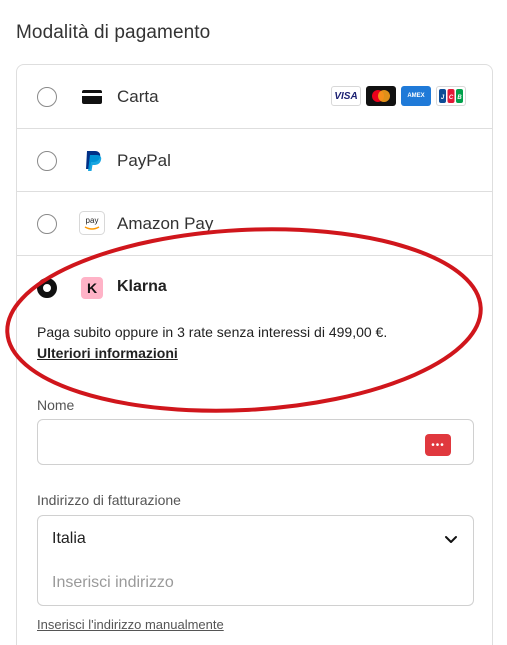 The image size is (507, 645). I want to click on paypal-icon, so click(93, 163).